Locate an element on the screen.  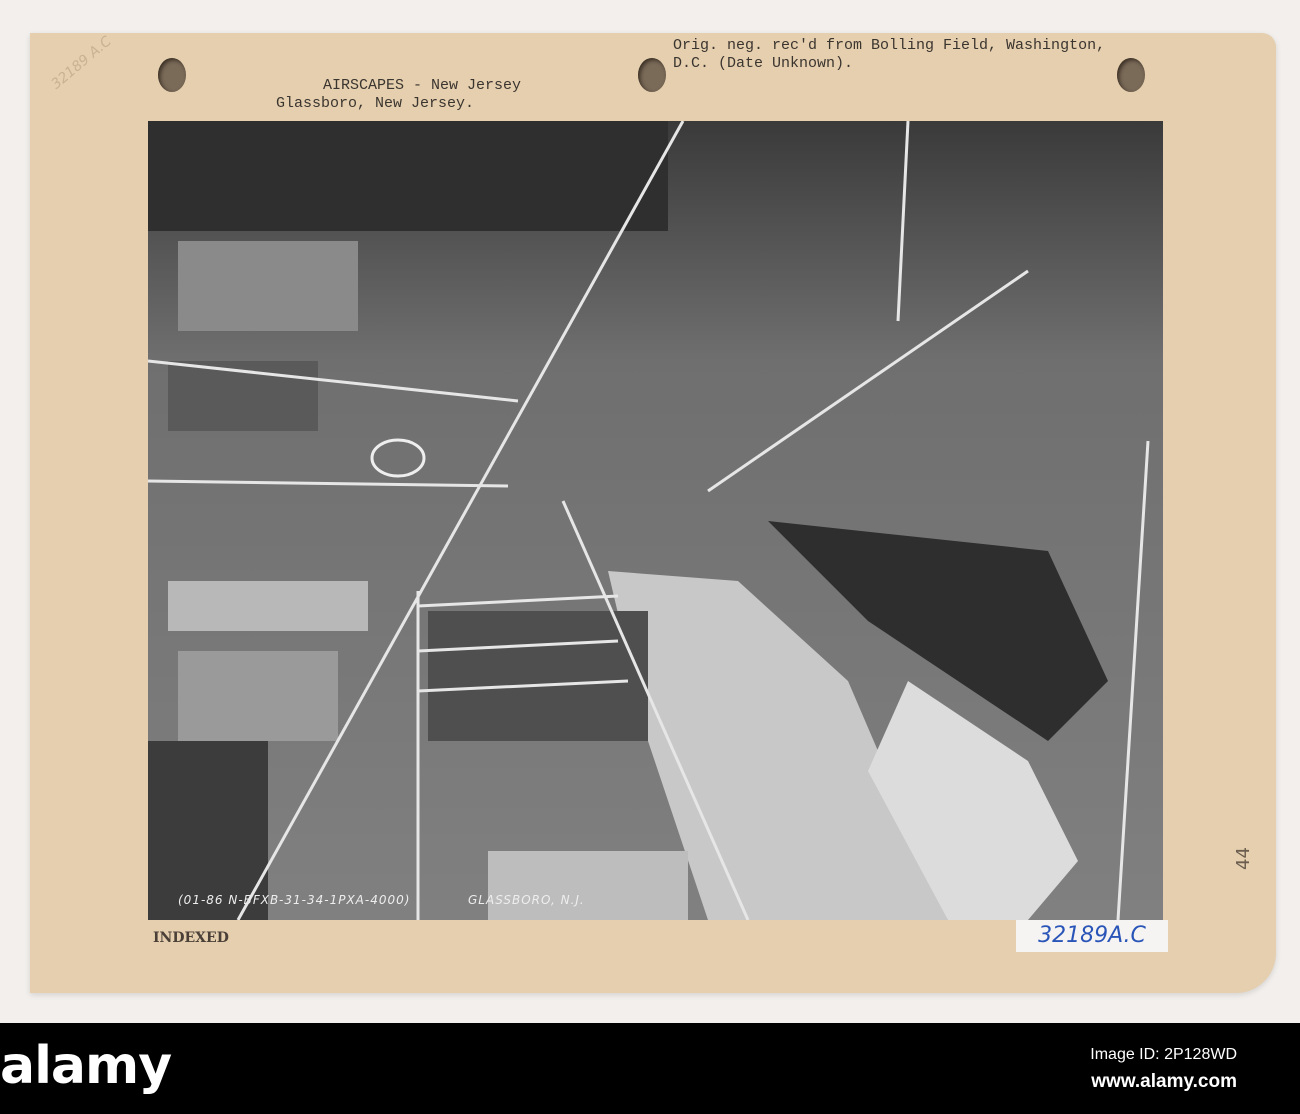
image-id: Image ID: 2P128WD is located at coordinates (1163, 1054).